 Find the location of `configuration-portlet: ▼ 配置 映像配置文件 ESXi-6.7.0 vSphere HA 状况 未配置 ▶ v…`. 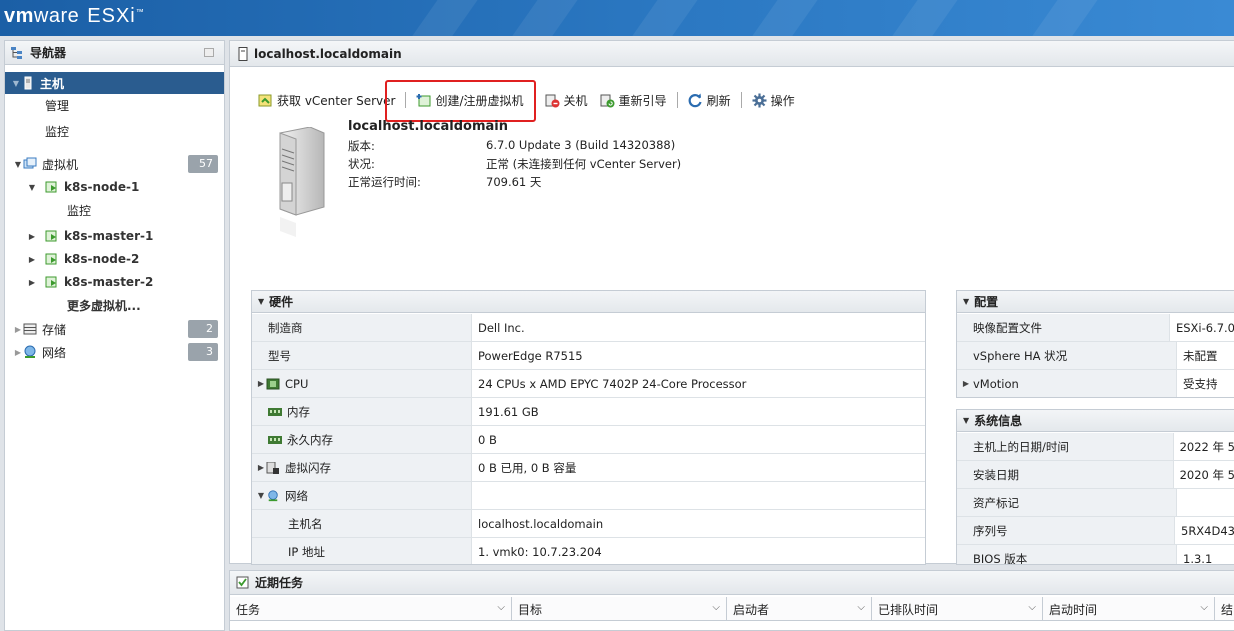

configuration-portlet: ▼ 配置 映像配置文件 ESXi-6.7.0 vSphere HA 状况 未配置 ▶ v… is located at coordinates (1095, 344).